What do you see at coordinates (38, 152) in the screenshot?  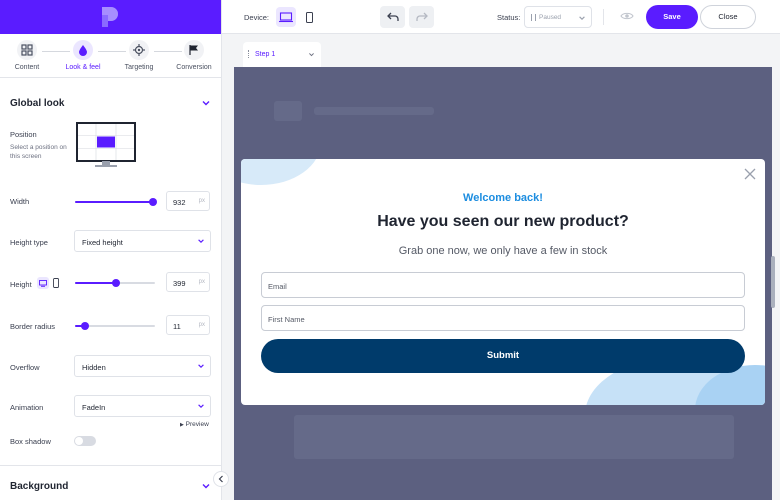 I see `position-hint: Select a position on this screen` at bounding box center [38, 152].